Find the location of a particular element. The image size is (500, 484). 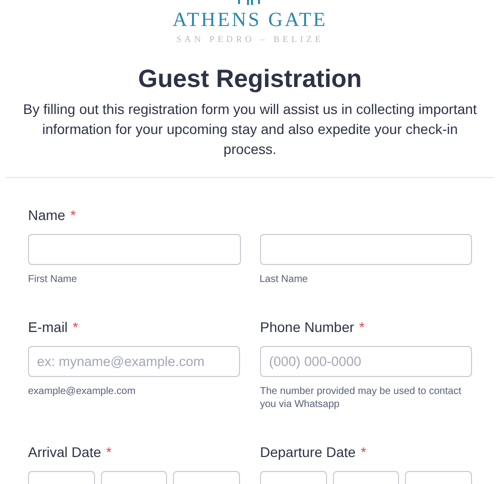

field-label: Phone Number is located at coordinates (307, 327).